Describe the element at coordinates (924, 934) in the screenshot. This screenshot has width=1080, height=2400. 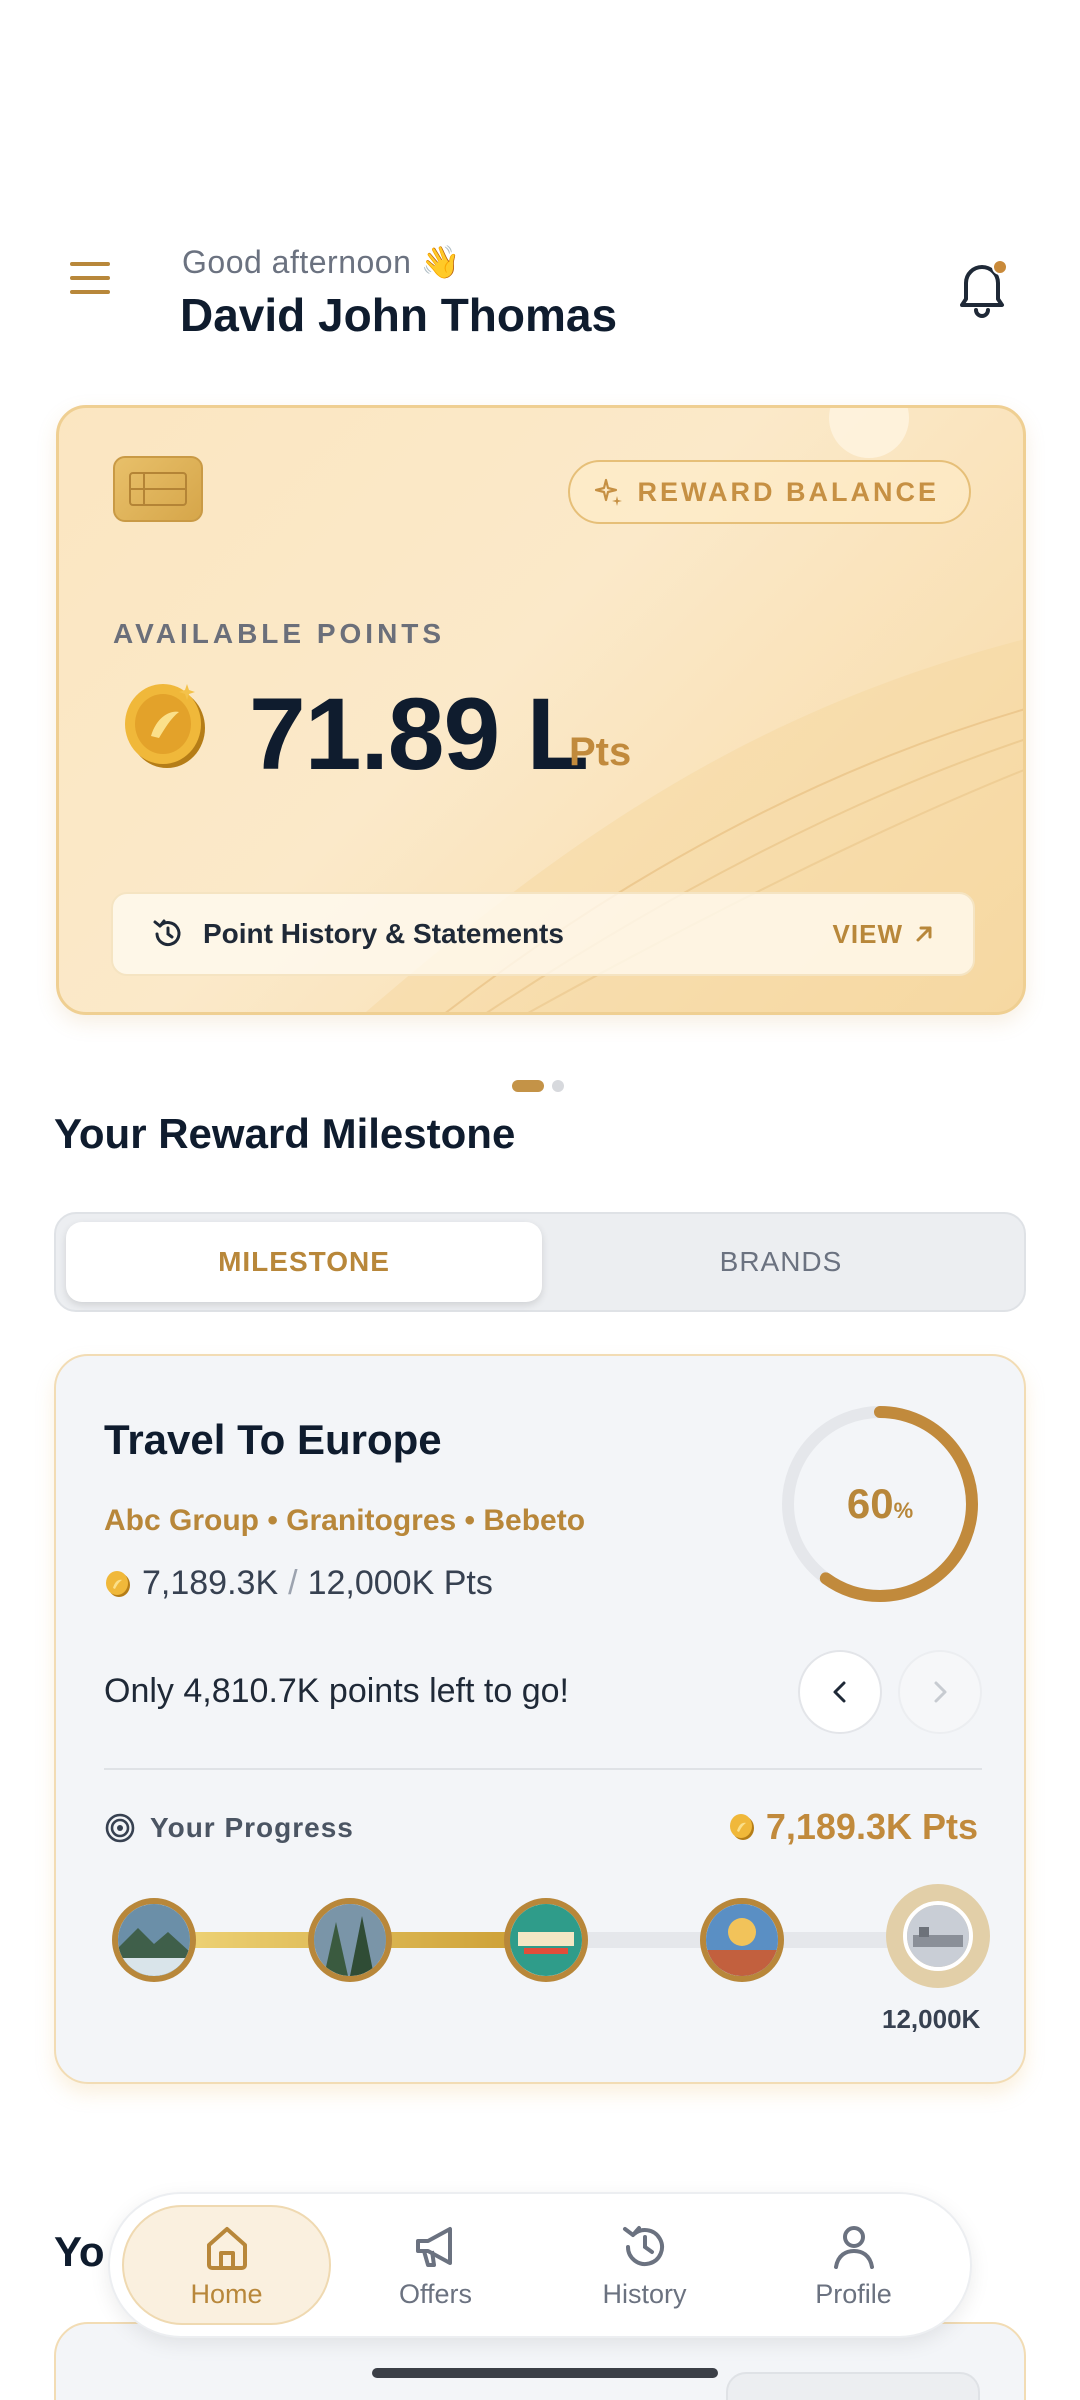
I see `arrow-up-right-icon` at that location.